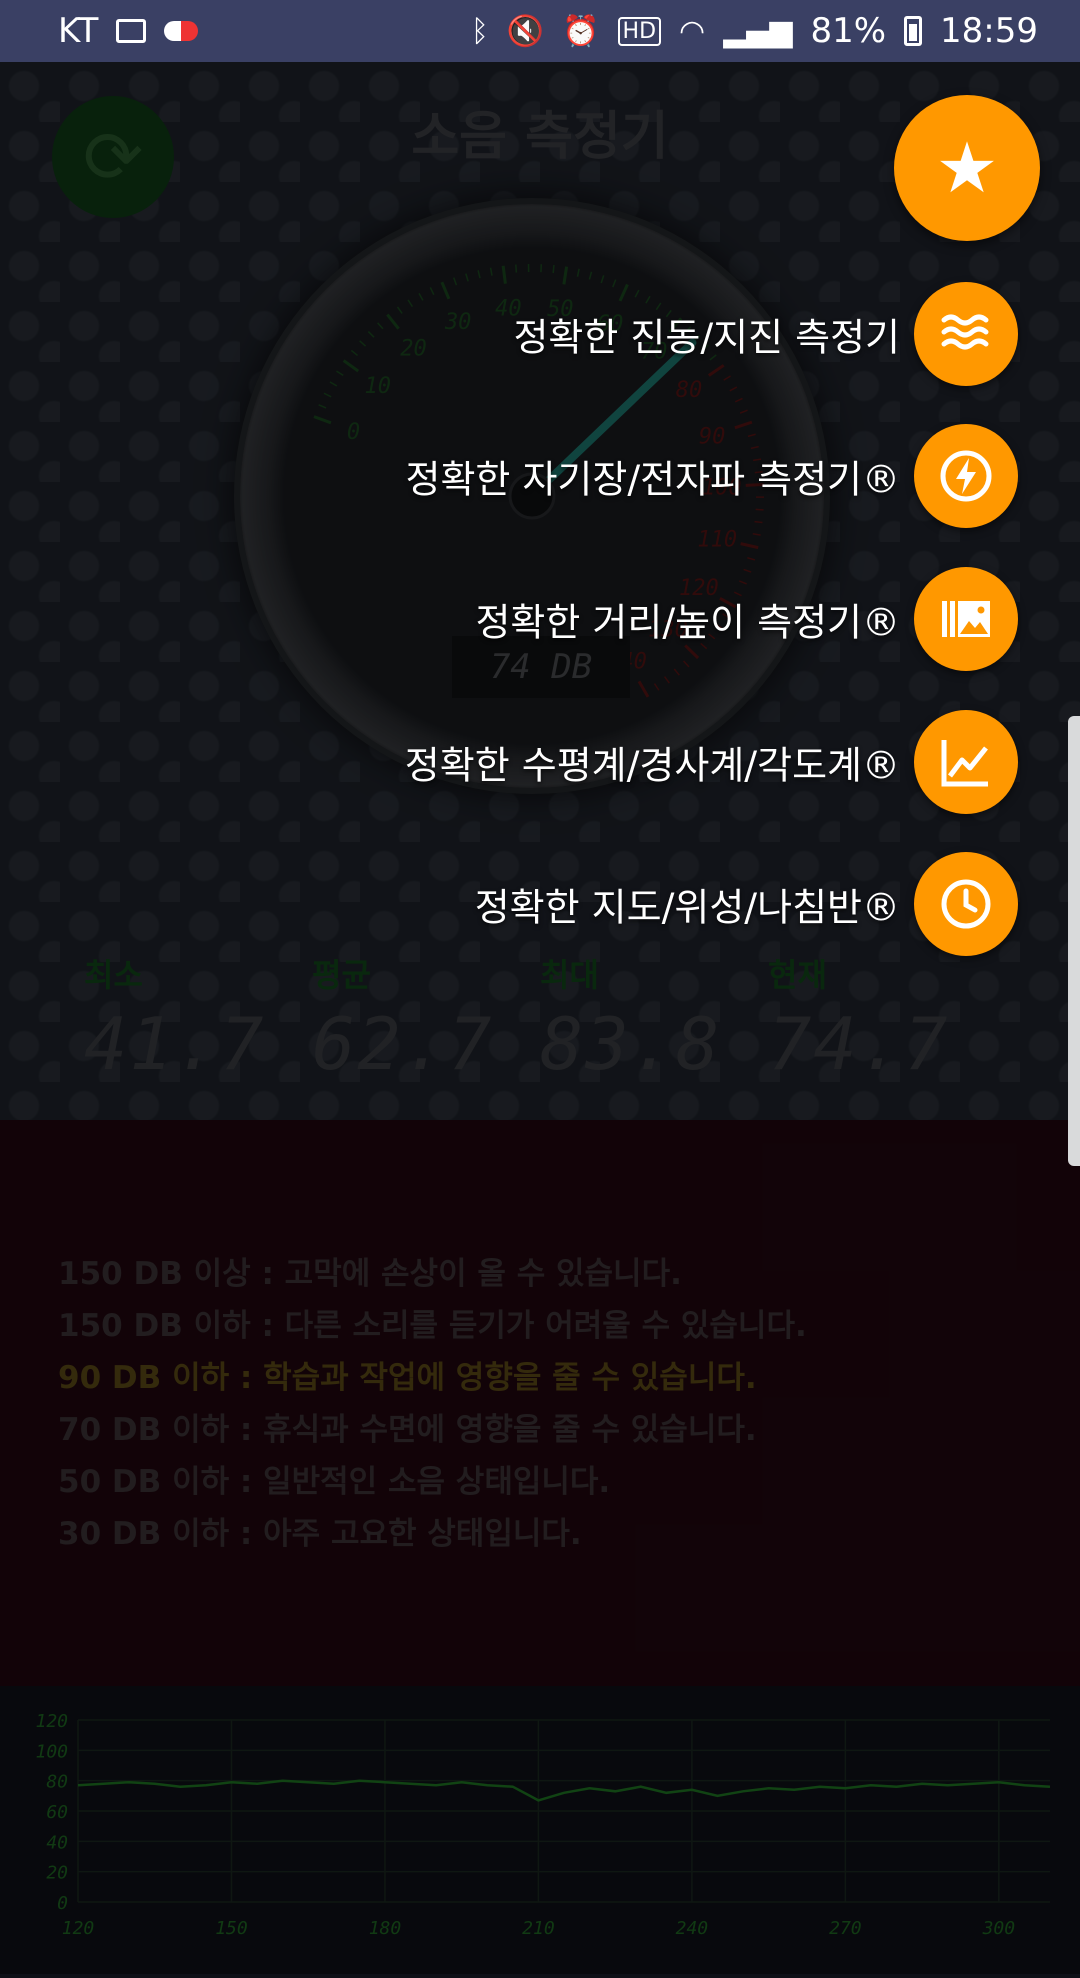  What do you see at coordinates (78, 31) in the screenshot?
I see `carrier-name: KT` at bounding box center [78, 31].